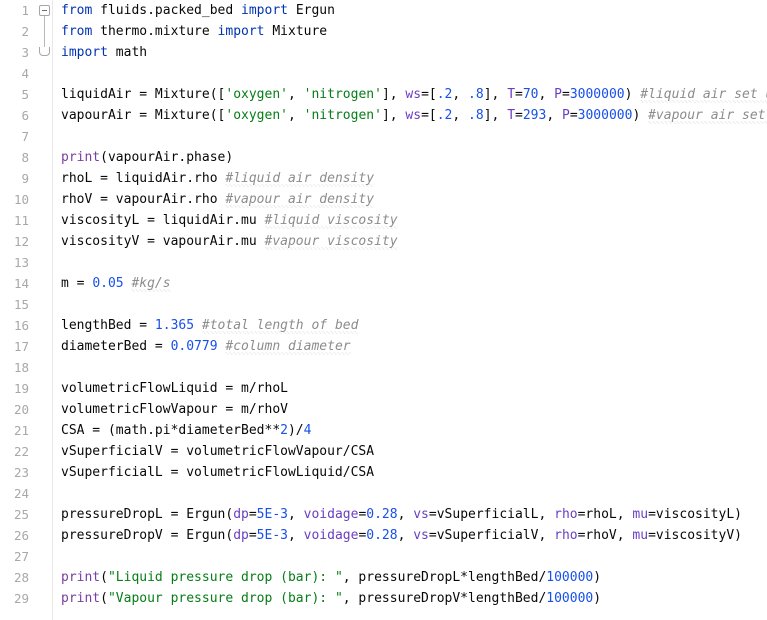 The height and width of the screenshot is (620, 767). Describe the element at coordinates (143, 199) in the screenshot. I see `token-plain: rhoV = vapourAir.rho` at that location.